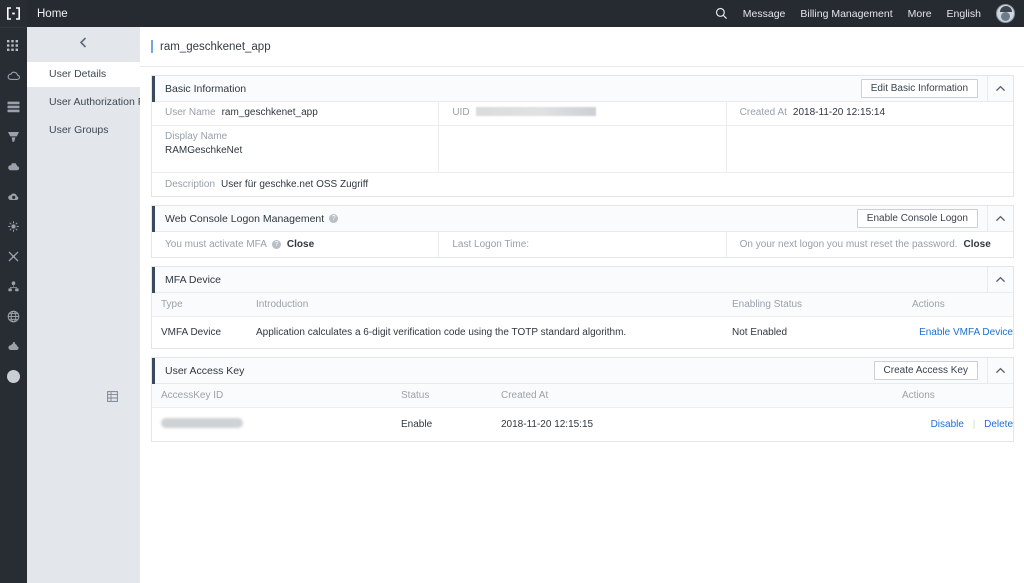 The image size is (1024, 583). Describe the element at coordinates (196, 136) in the screenshot. I see `field-label: Display Name` at that location.